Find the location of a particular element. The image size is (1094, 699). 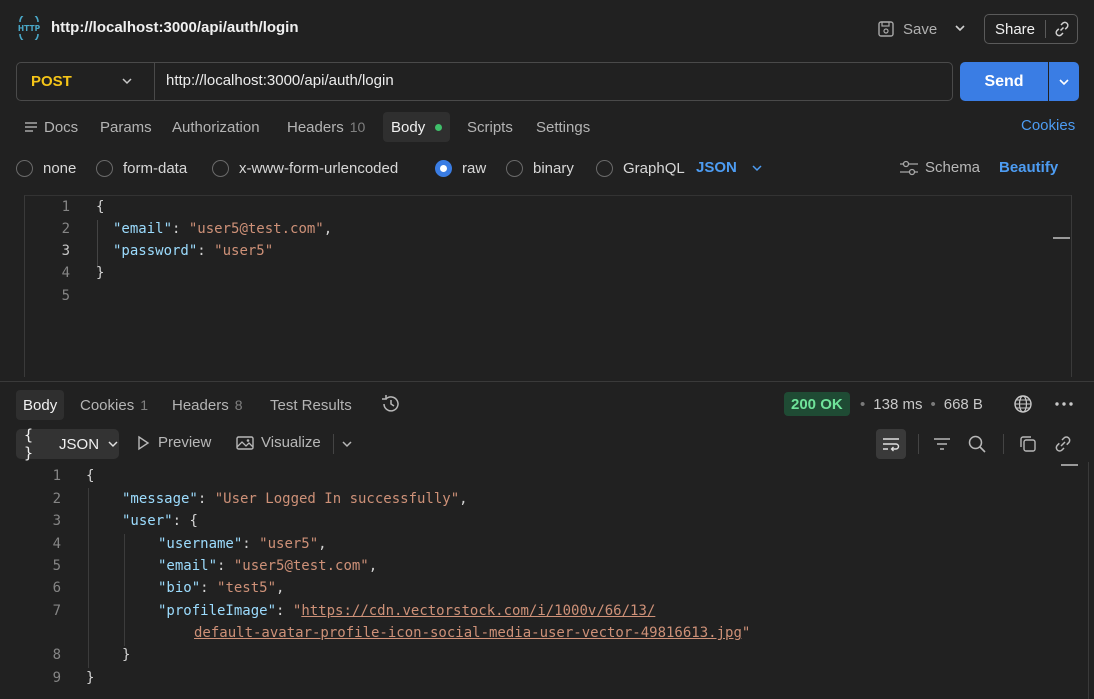

radio-form-data: form-data is located at coordinates (141, 168).